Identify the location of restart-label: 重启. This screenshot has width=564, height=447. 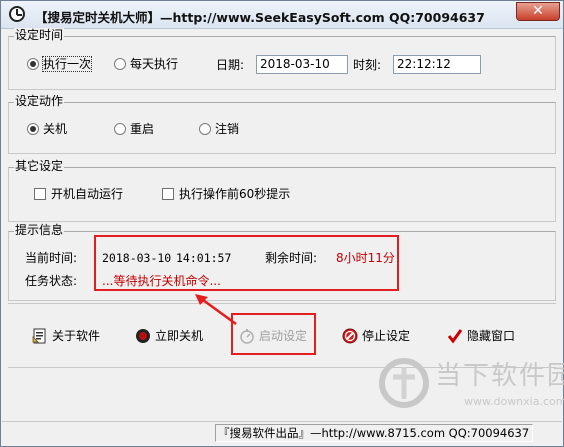
(142, 129).